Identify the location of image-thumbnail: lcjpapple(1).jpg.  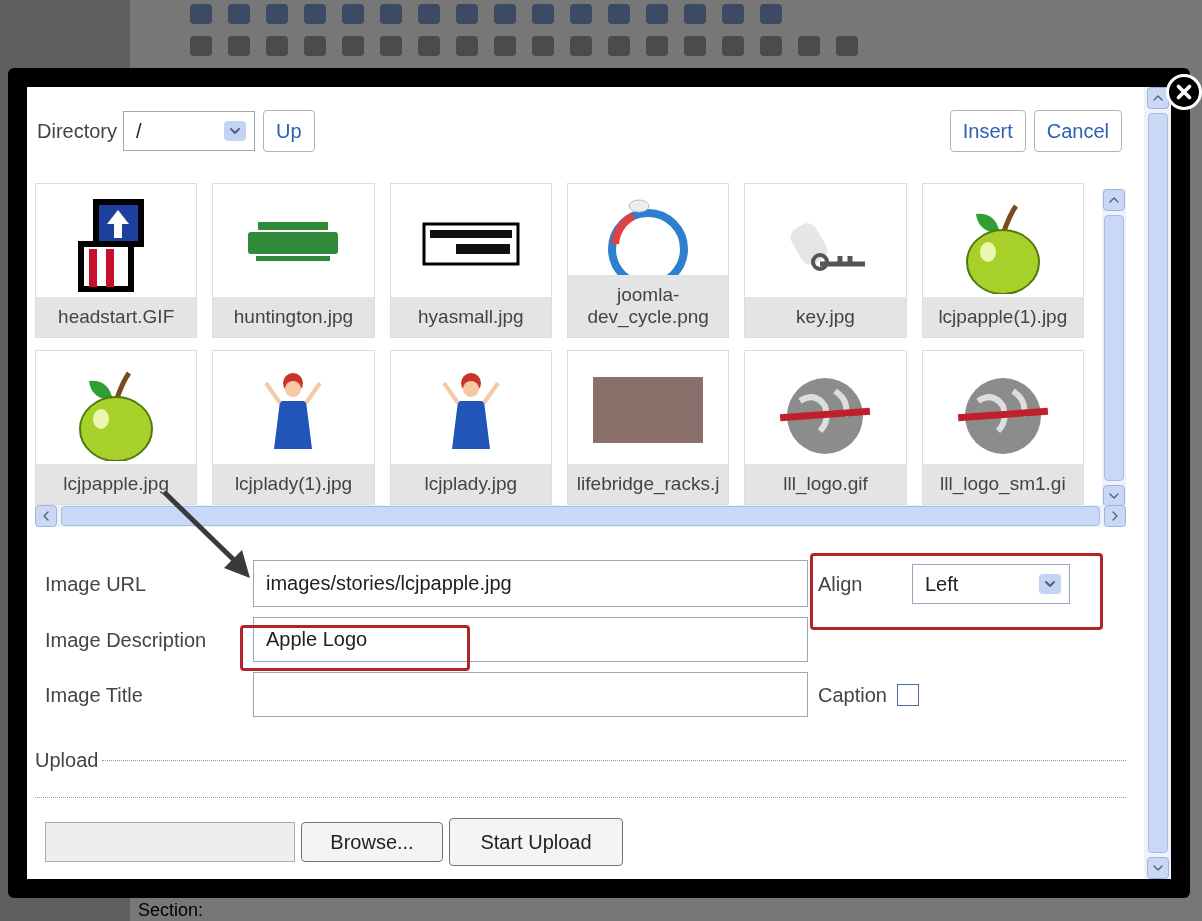
(1002, 260).